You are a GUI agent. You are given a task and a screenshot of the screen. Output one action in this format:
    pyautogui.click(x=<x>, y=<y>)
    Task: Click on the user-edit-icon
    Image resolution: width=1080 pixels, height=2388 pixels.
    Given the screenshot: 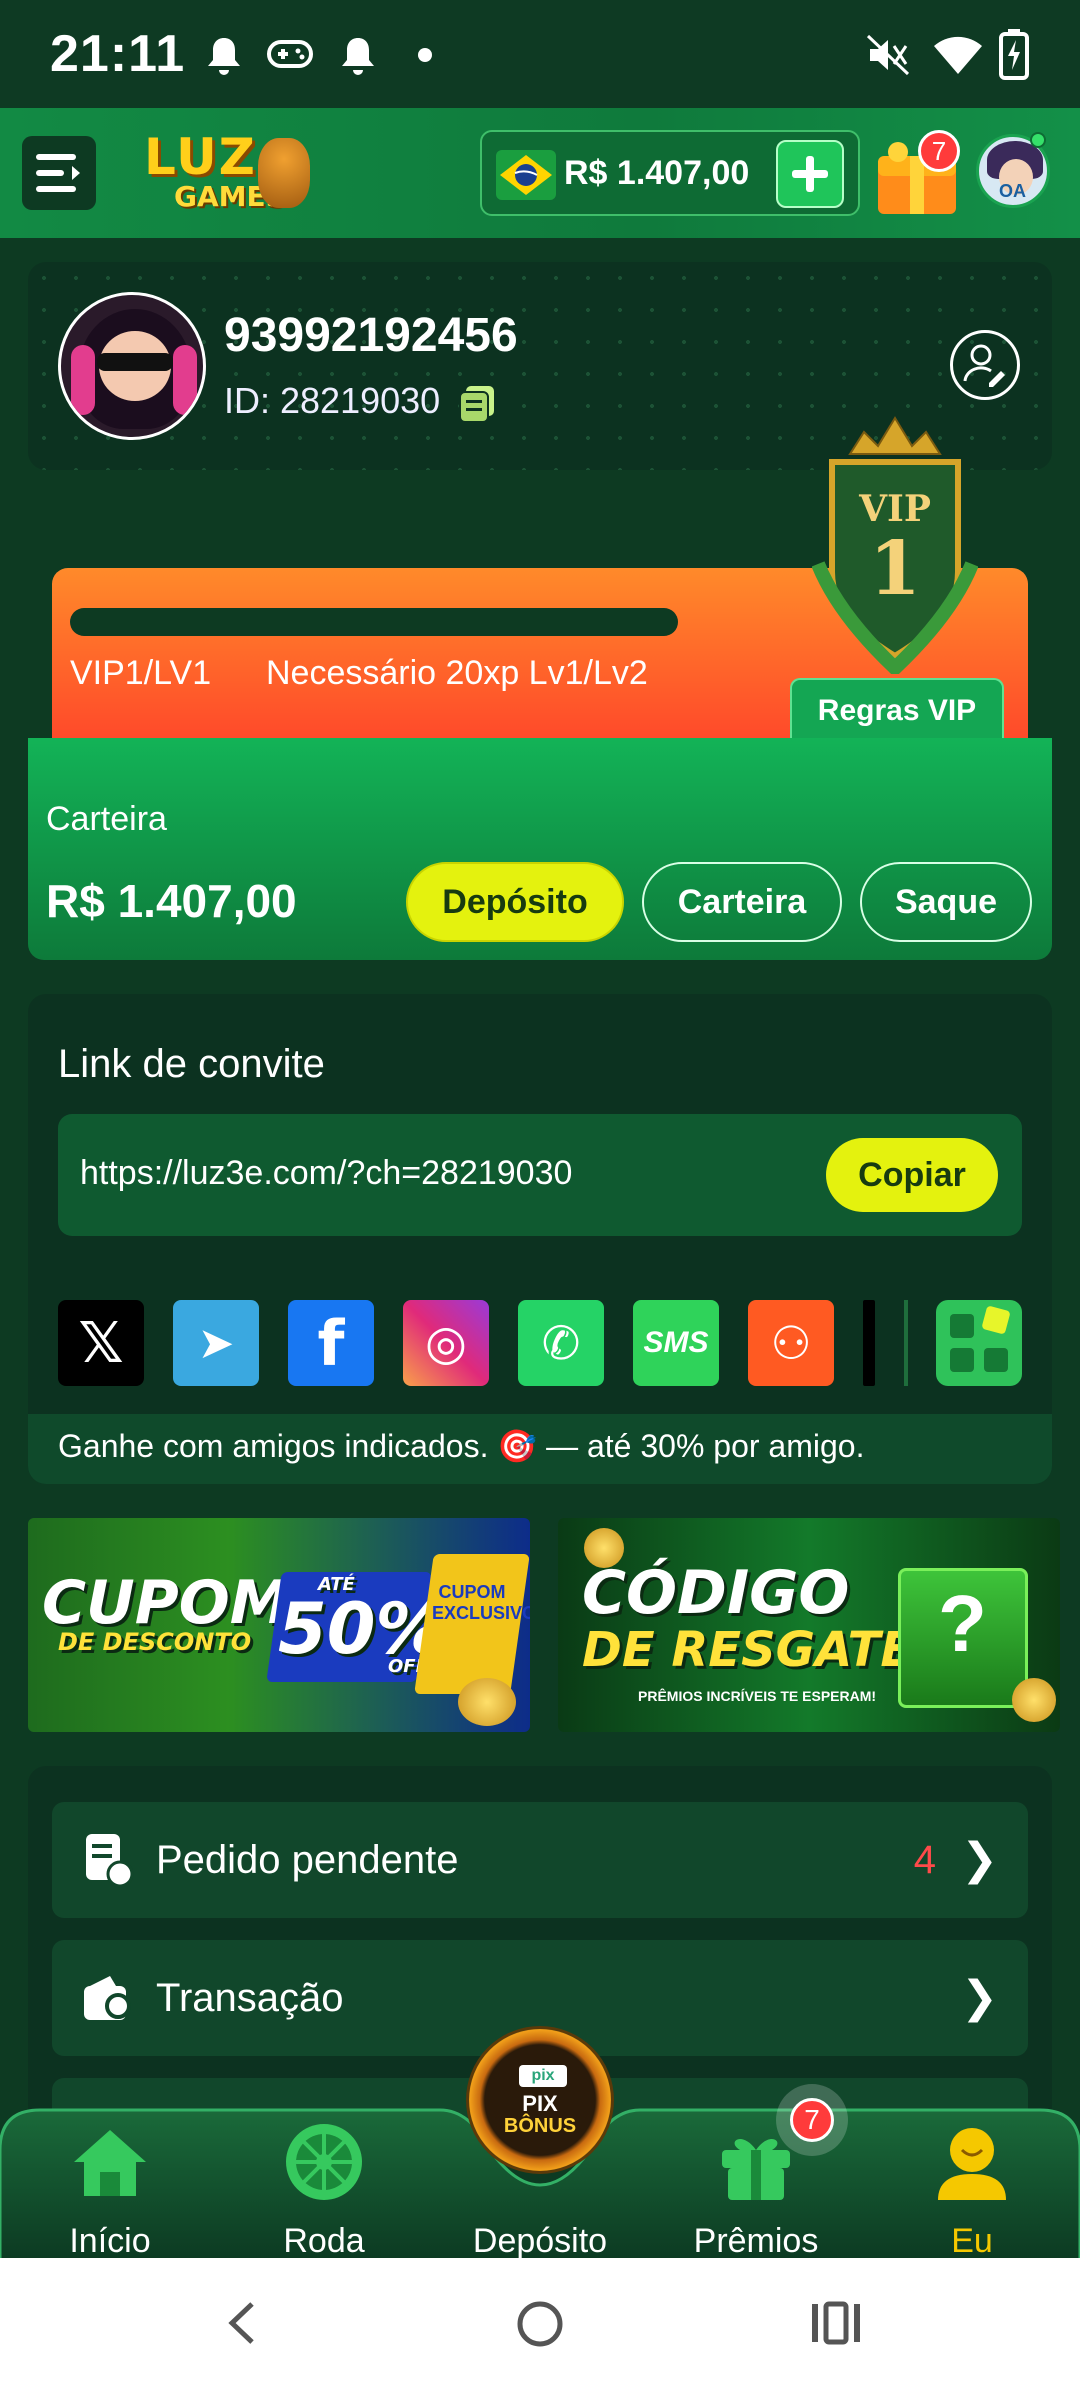 What is the action you would take?
    pyautogui.click(x=984, y=365)
    